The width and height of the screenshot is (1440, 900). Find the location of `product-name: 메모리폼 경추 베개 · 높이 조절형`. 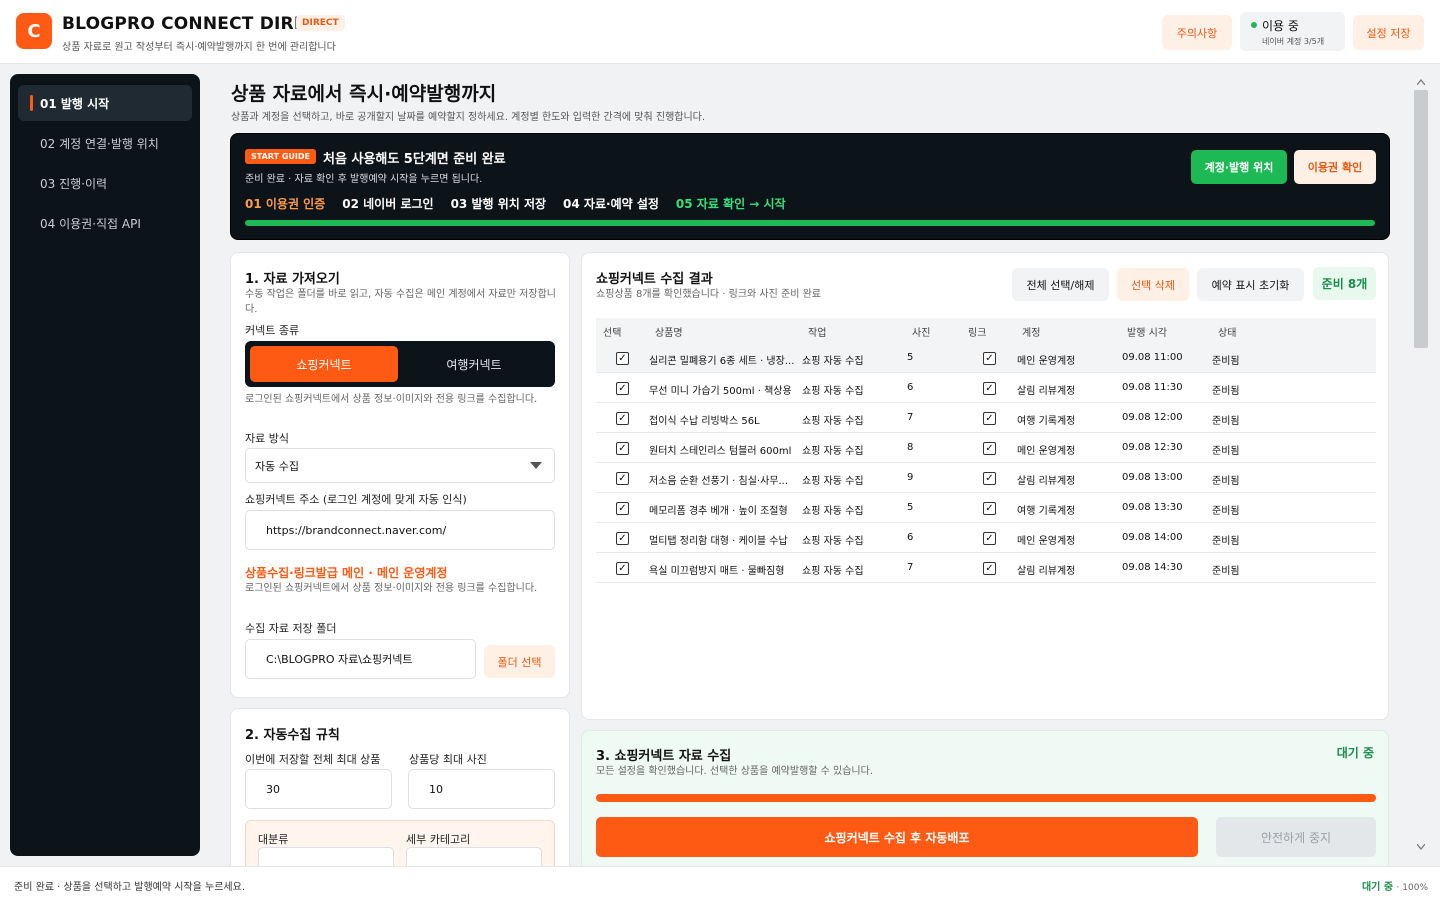

product-name: 메모리폼 경추 베개 · 높이 조절형 is located at coordinates (718, 511).